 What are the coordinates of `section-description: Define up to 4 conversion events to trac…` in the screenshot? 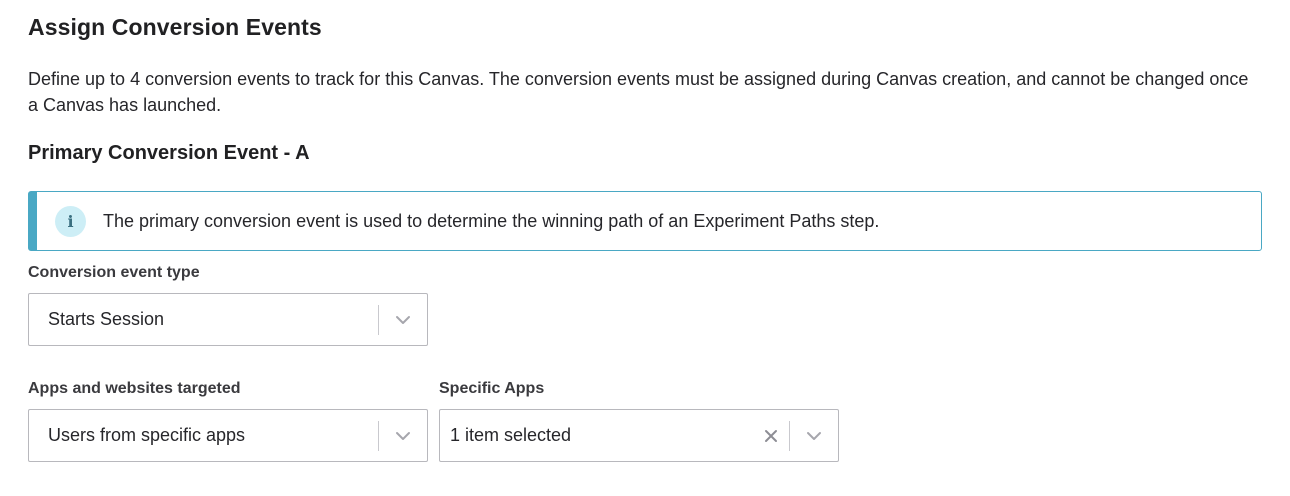 It's located at (638, 92).